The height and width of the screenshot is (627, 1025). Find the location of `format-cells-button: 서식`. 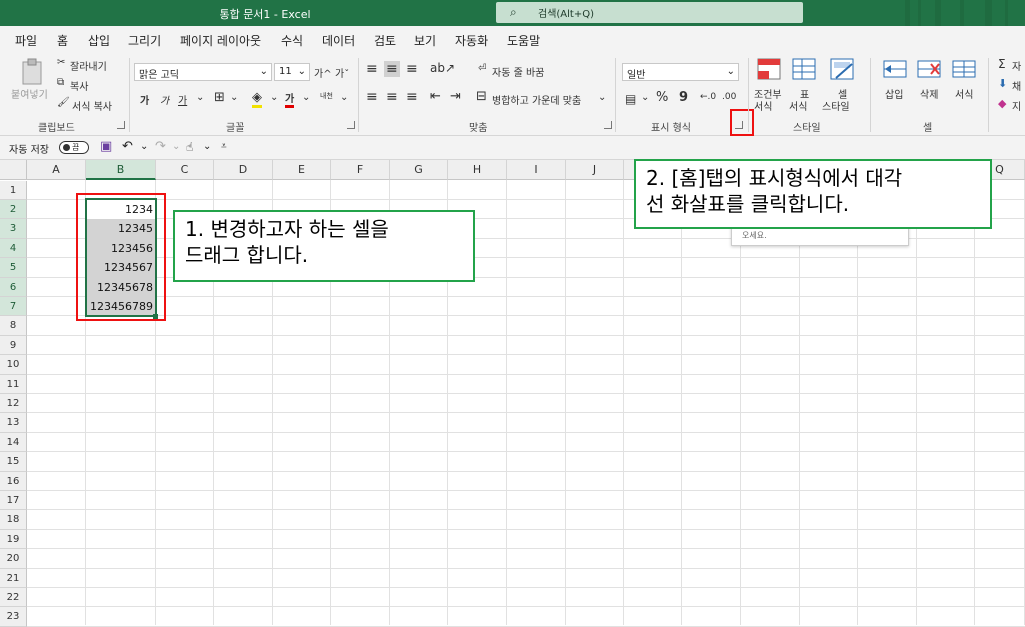

format-cells-button: 서식 is located at coordinates (964, 93).